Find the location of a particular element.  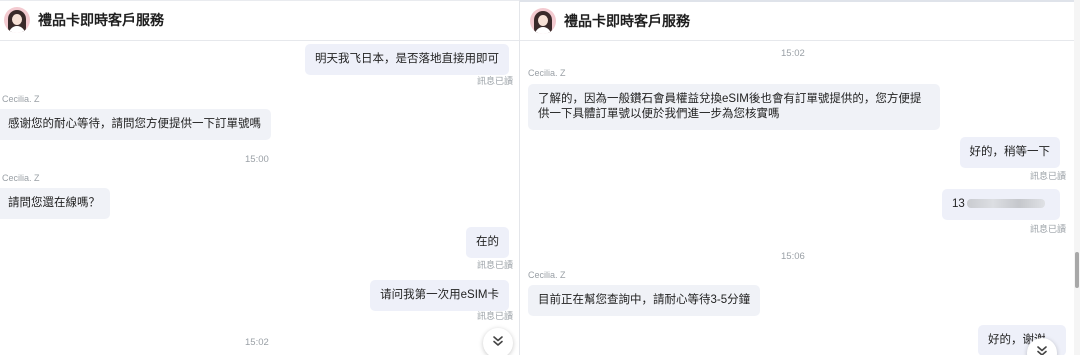

scroll-to-bottom-button is located at coordinates (498, 341).